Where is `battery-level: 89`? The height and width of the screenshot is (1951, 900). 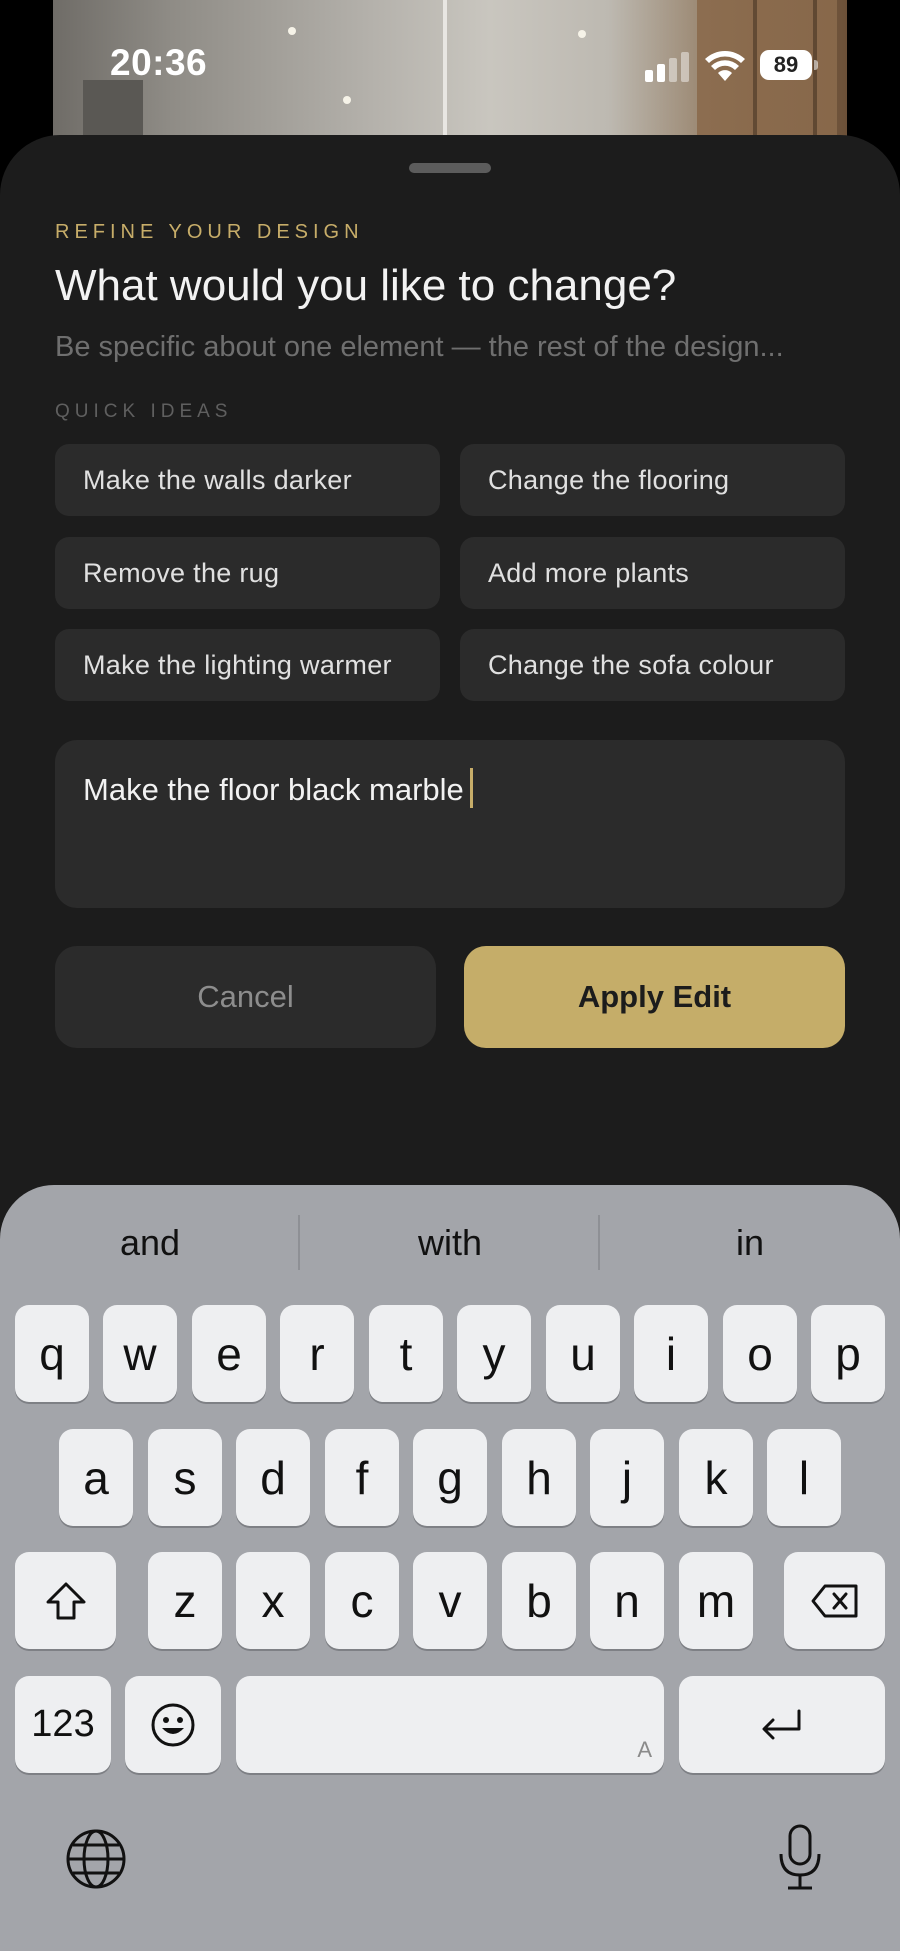 battery-level: 89 is located at coordinates (786, 64).